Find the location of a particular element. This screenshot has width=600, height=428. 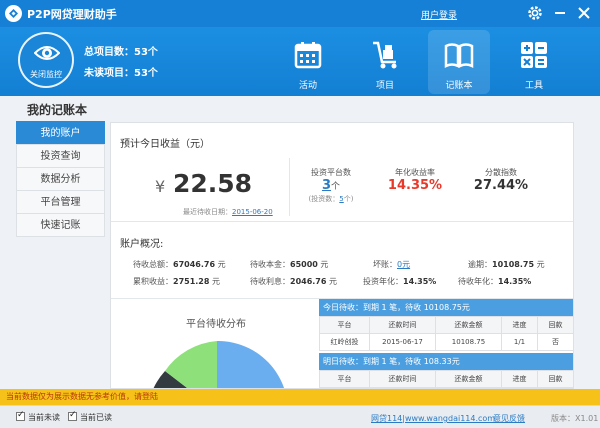

currency-symbol: ¥ is located at coordinates (160, 186).